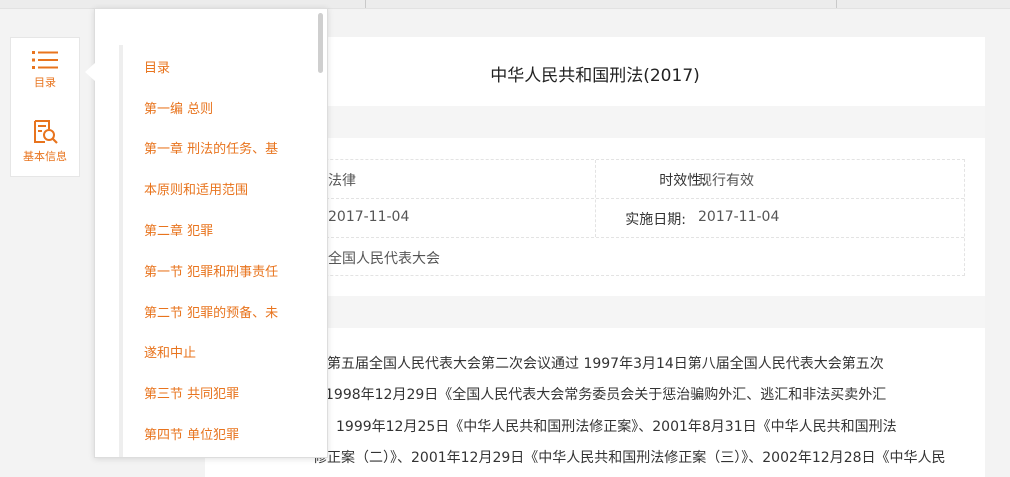 The height and width of the screenshot is (477, 1010). What do you see at coordinates (655, 220) in the screenshot?
I see `effective-date-label: 实施日期:` at bounding box center [655, 220].